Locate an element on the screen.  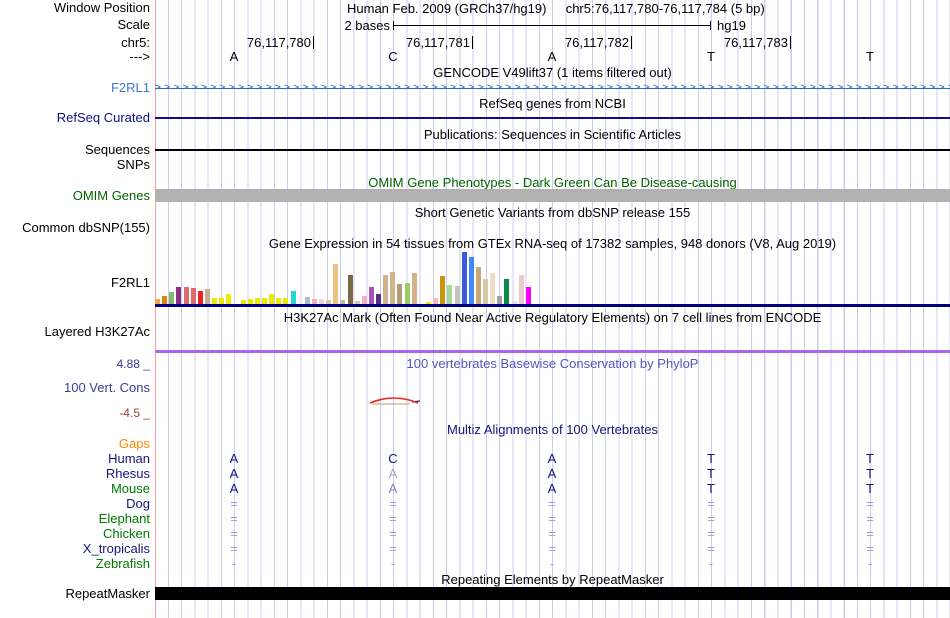
refseq-curated-line is located at coordinates (552, 118).